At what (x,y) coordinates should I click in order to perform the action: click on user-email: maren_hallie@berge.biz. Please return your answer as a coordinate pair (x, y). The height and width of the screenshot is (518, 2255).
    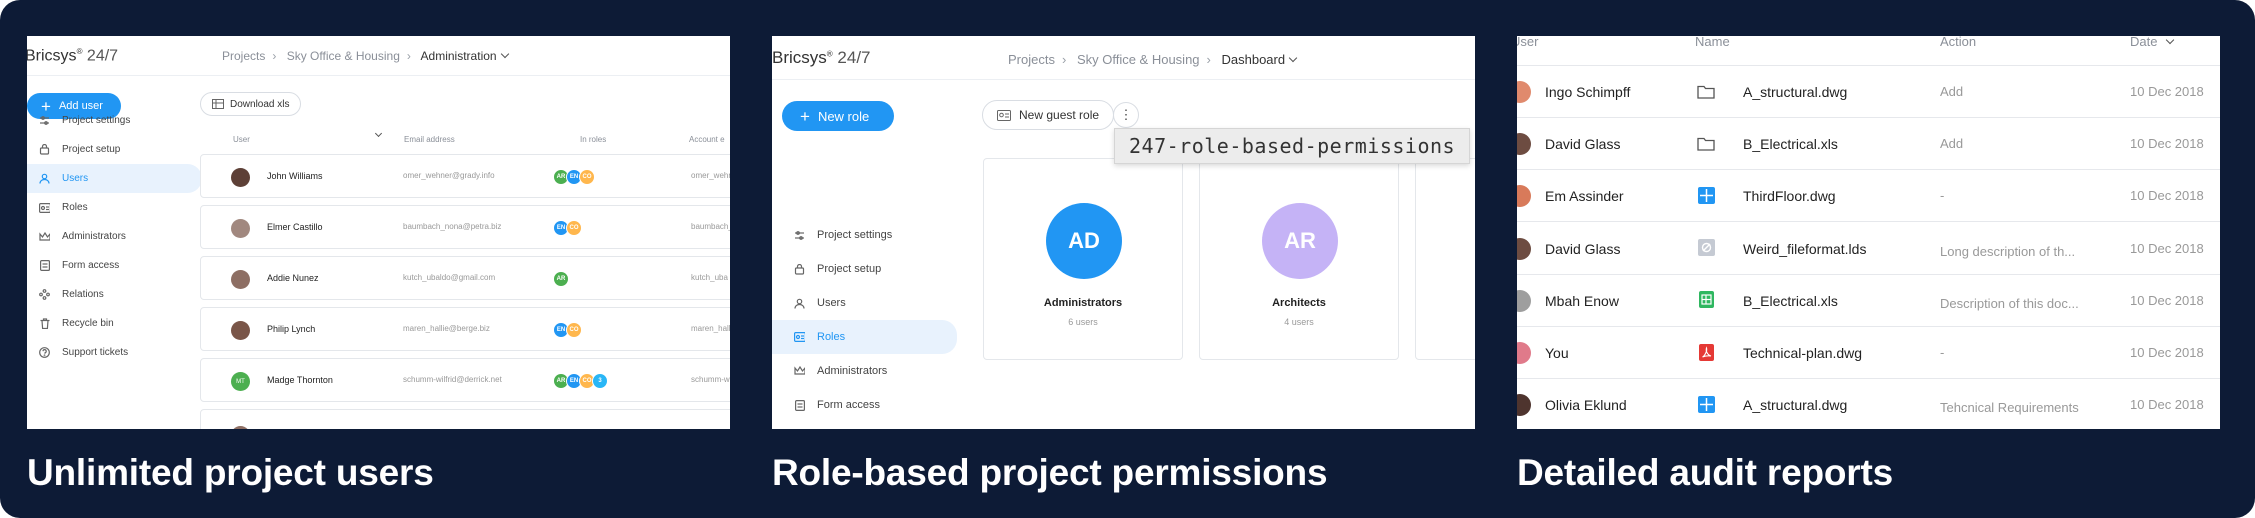
    Looking at the image, I should click on (446, 328).